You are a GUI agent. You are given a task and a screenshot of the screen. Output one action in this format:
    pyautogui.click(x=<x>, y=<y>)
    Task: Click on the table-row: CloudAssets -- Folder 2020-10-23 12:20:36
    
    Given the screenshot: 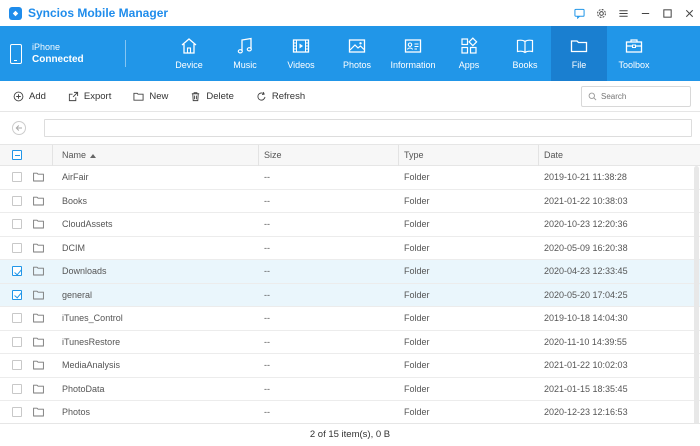 What is the action you would take?
    pyautogui.click(x=350, y=225)
    